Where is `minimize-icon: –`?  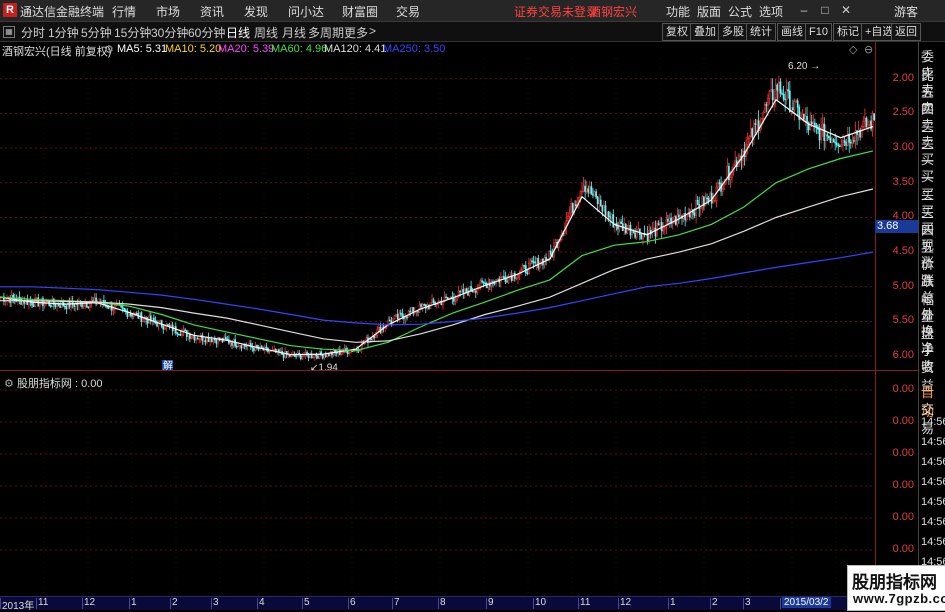
minimize-icon: – is located at coordinates (804, 10).